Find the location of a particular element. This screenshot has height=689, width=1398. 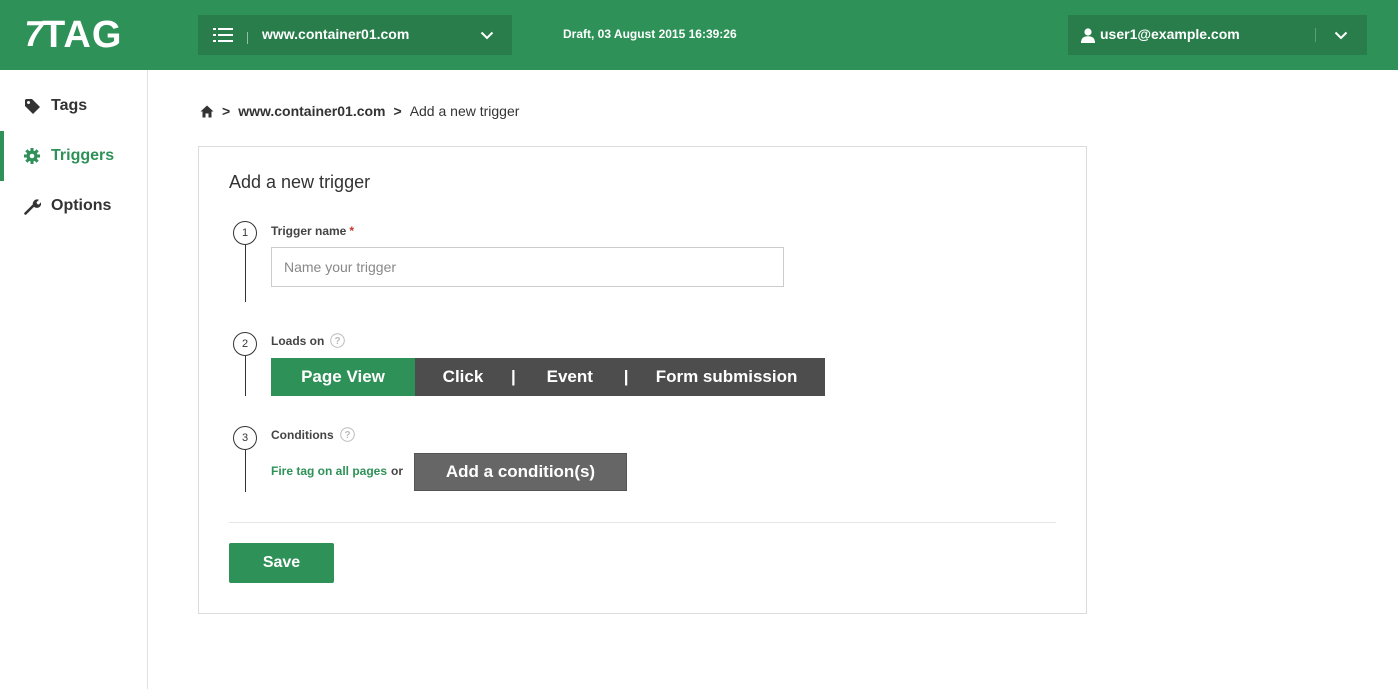

loads-on-page-view: Page View is located at coordinates (343, 377).